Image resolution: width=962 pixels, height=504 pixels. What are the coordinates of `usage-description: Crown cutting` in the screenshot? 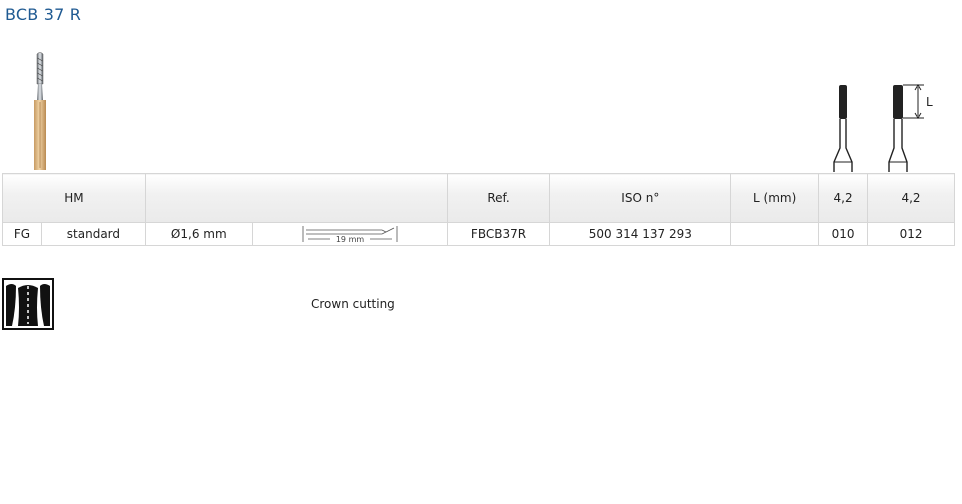 It's located at (353, 304).